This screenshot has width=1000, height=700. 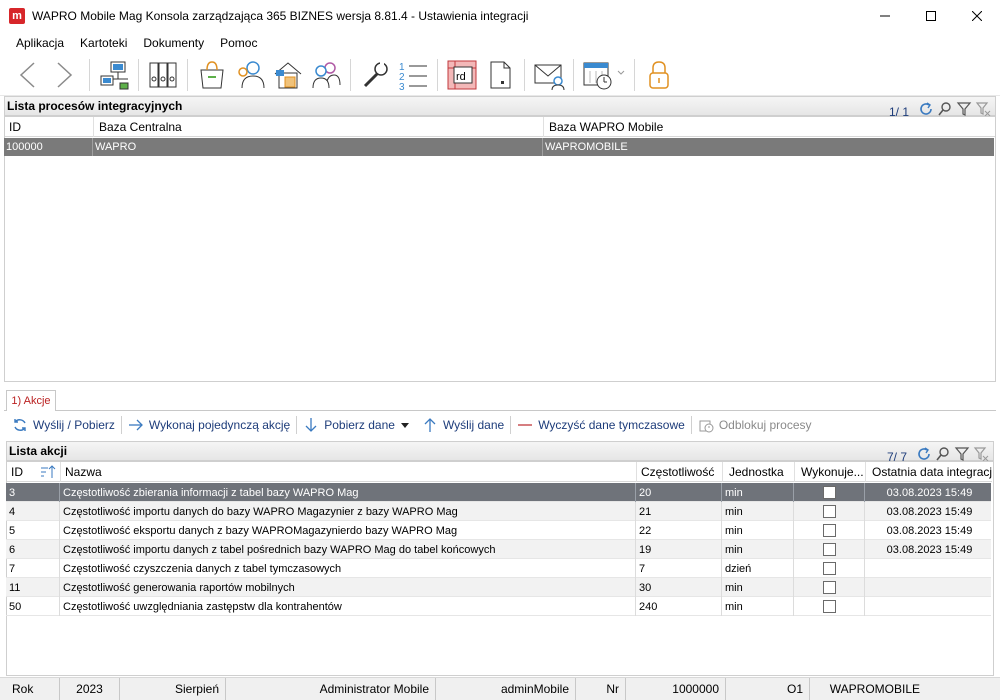 I want to click on column-header-last-integration: Ostatnia data integracji, so click(x=929, y=472).